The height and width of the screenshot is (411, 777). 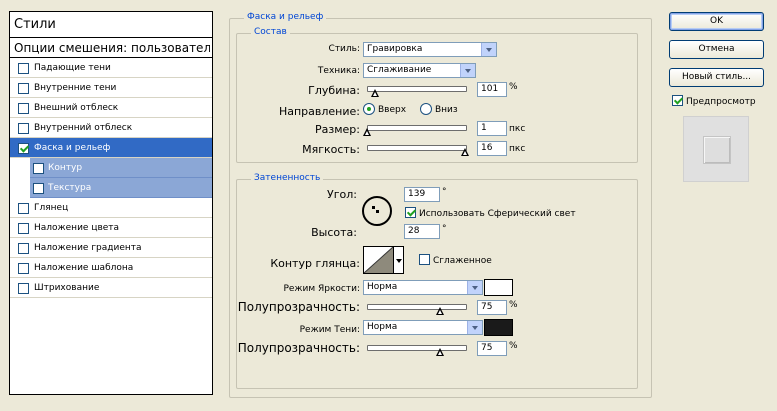 I want to click on direction-up-label: Вверх, so click(x=392, y=110).